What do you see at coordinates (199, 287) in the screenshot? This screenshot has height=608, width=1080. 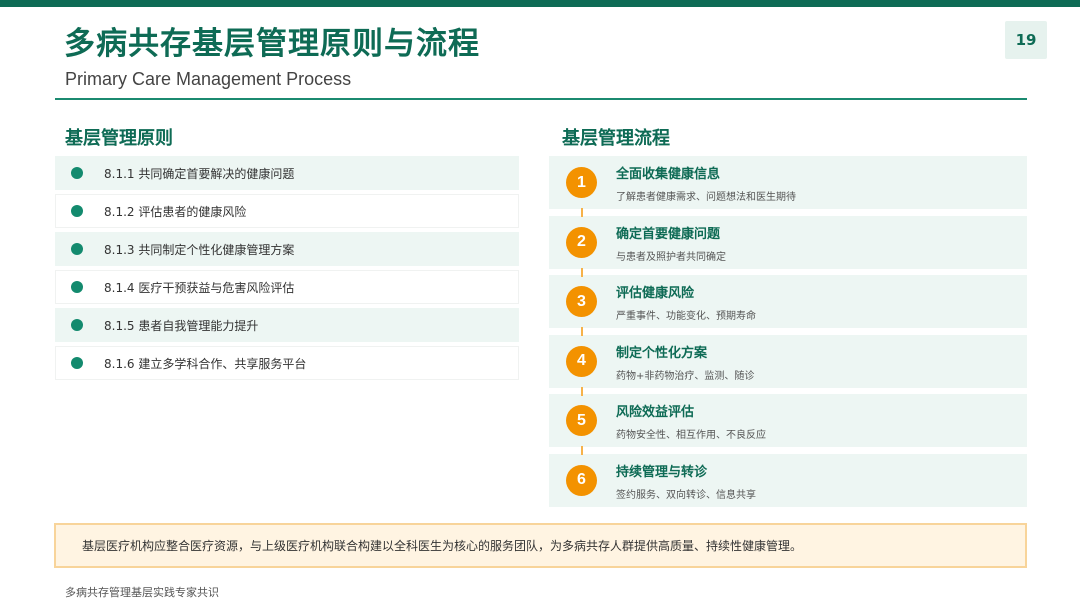 I see `principle-text: 8.1.4 医疗干预获益与危害风险评估` at bounding box center [199, 287].